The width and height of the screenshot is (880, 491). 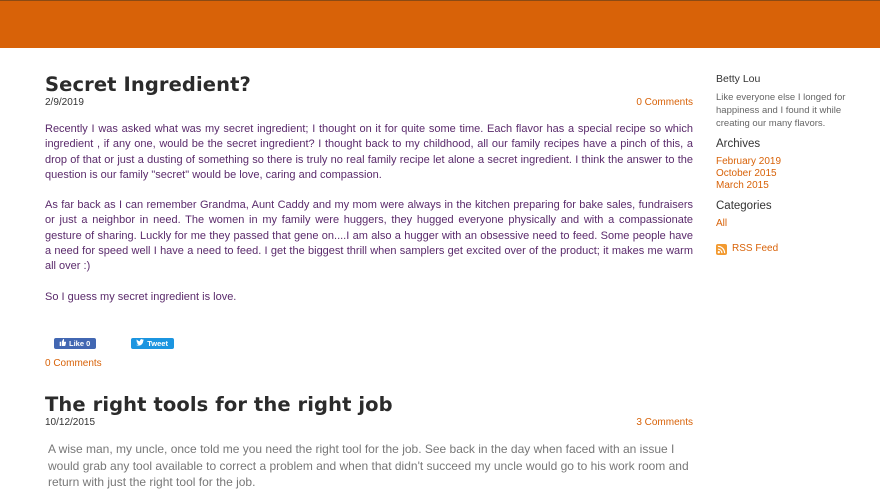 What do you see at coordinates (721, 249) in the screenshot?
I see `rss-icon` at bounding box center [721, 249].